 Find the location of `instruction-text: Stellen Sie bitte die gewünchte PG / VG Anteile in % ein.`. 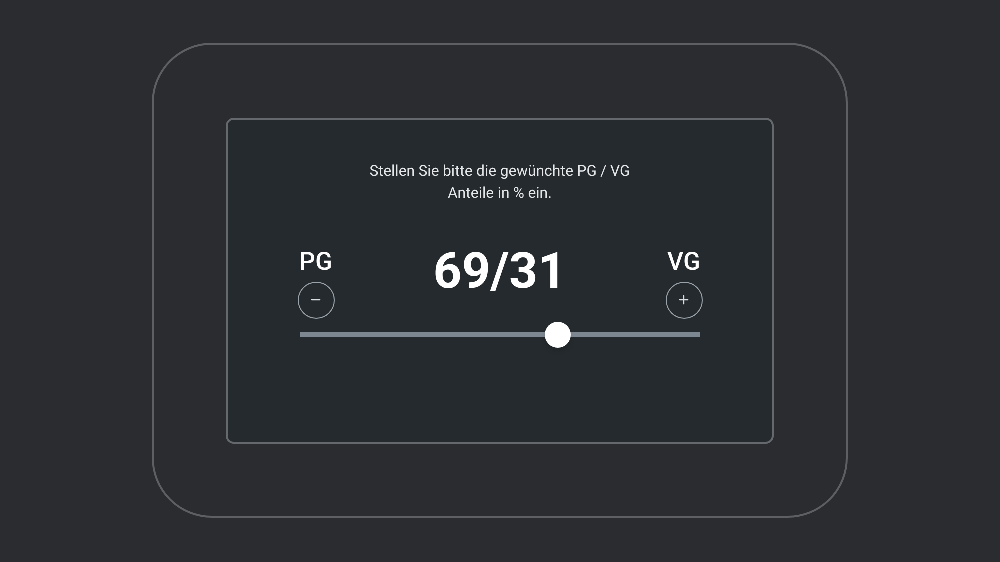

instruction-text: Stellen Sie bitte die gewünchte PG / VG Anteile in % ein. is located at coordinates (500, 182).